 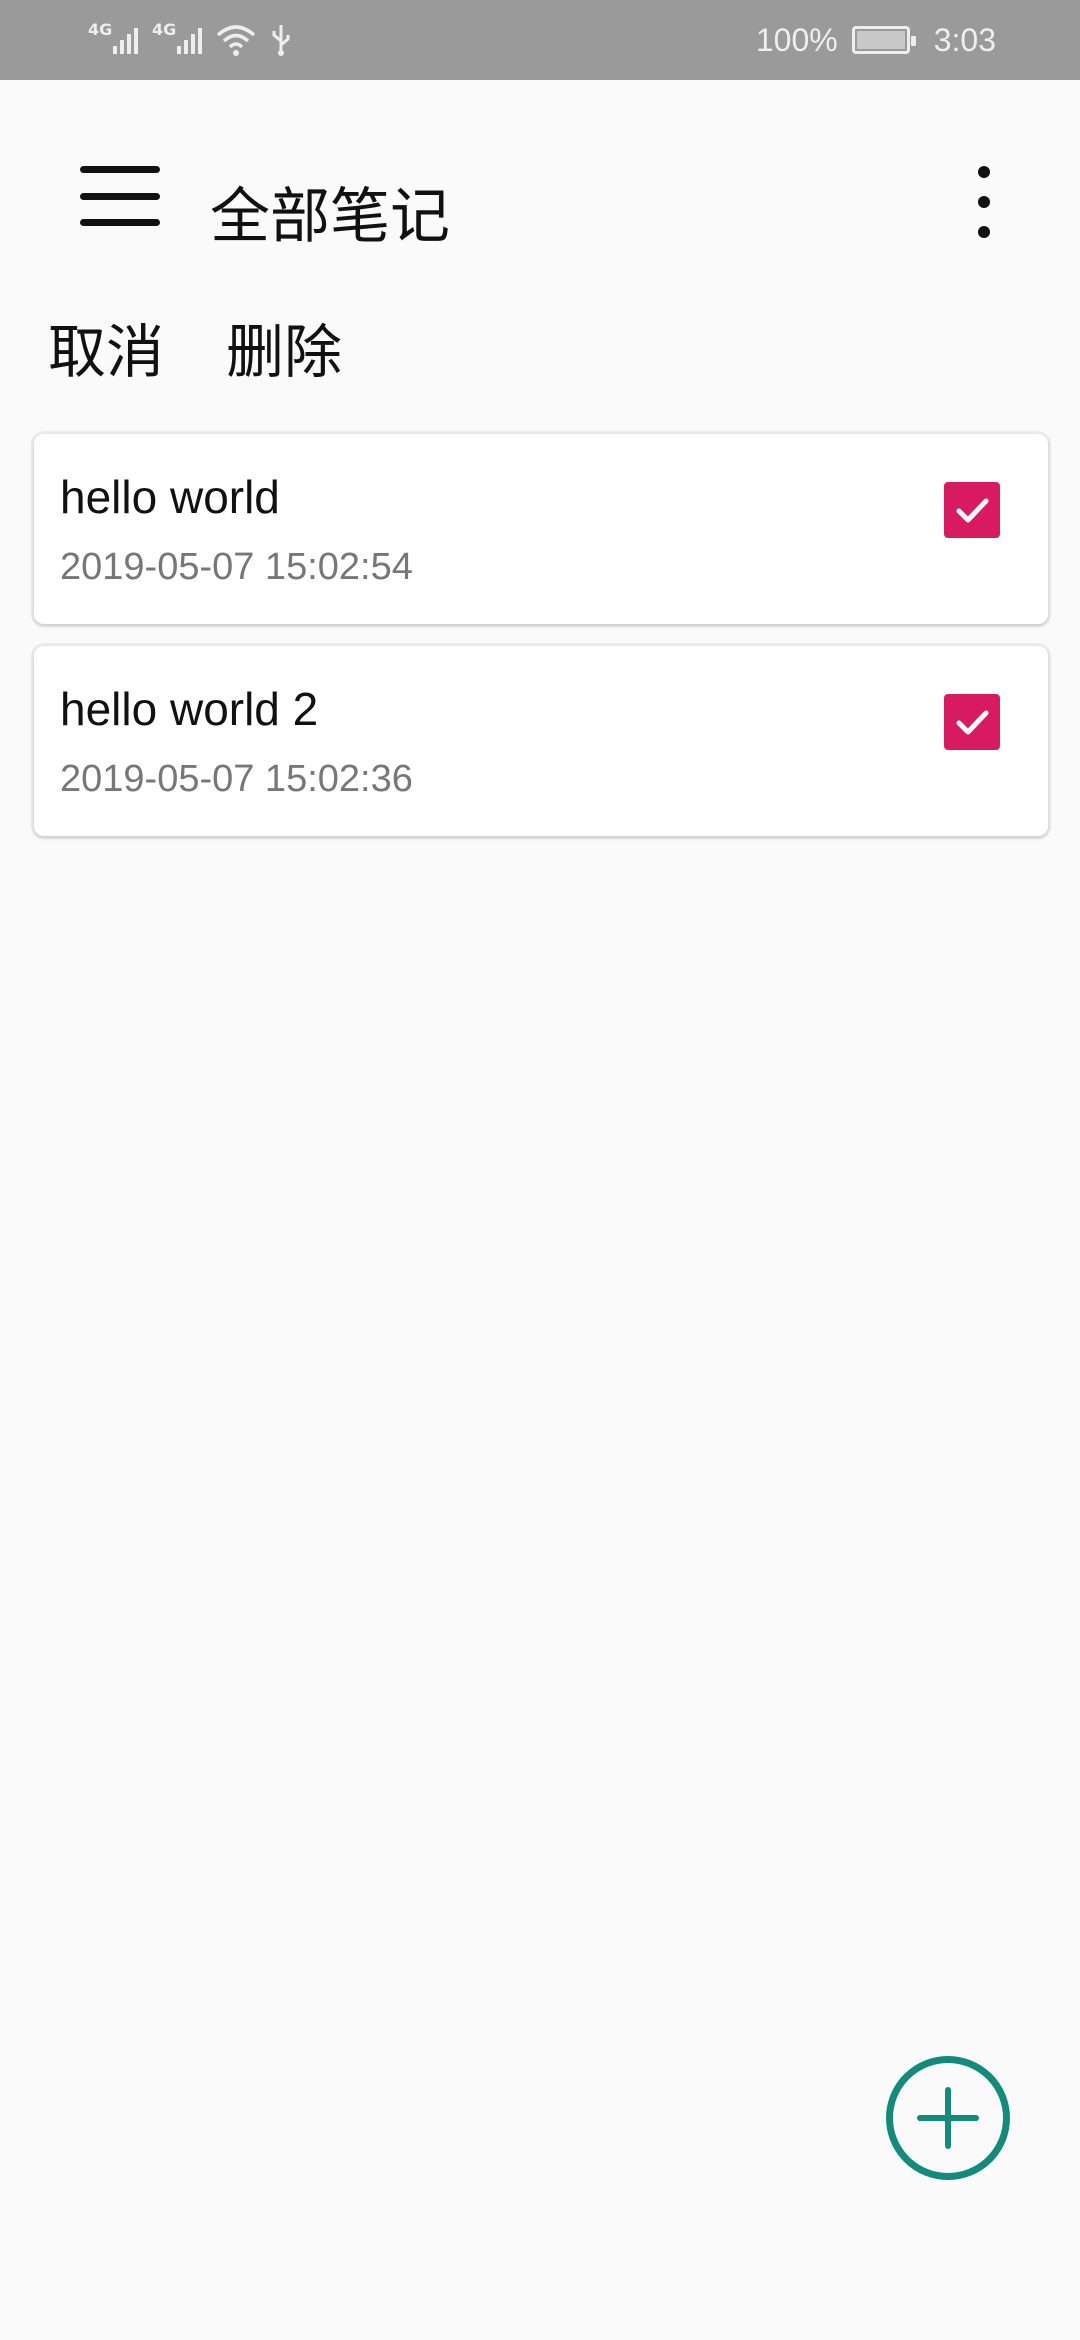 What do you see at coordinates (120, 196) in the screenshot?
I see `hamburger-menu-icon` at bounding box center [120, 196].